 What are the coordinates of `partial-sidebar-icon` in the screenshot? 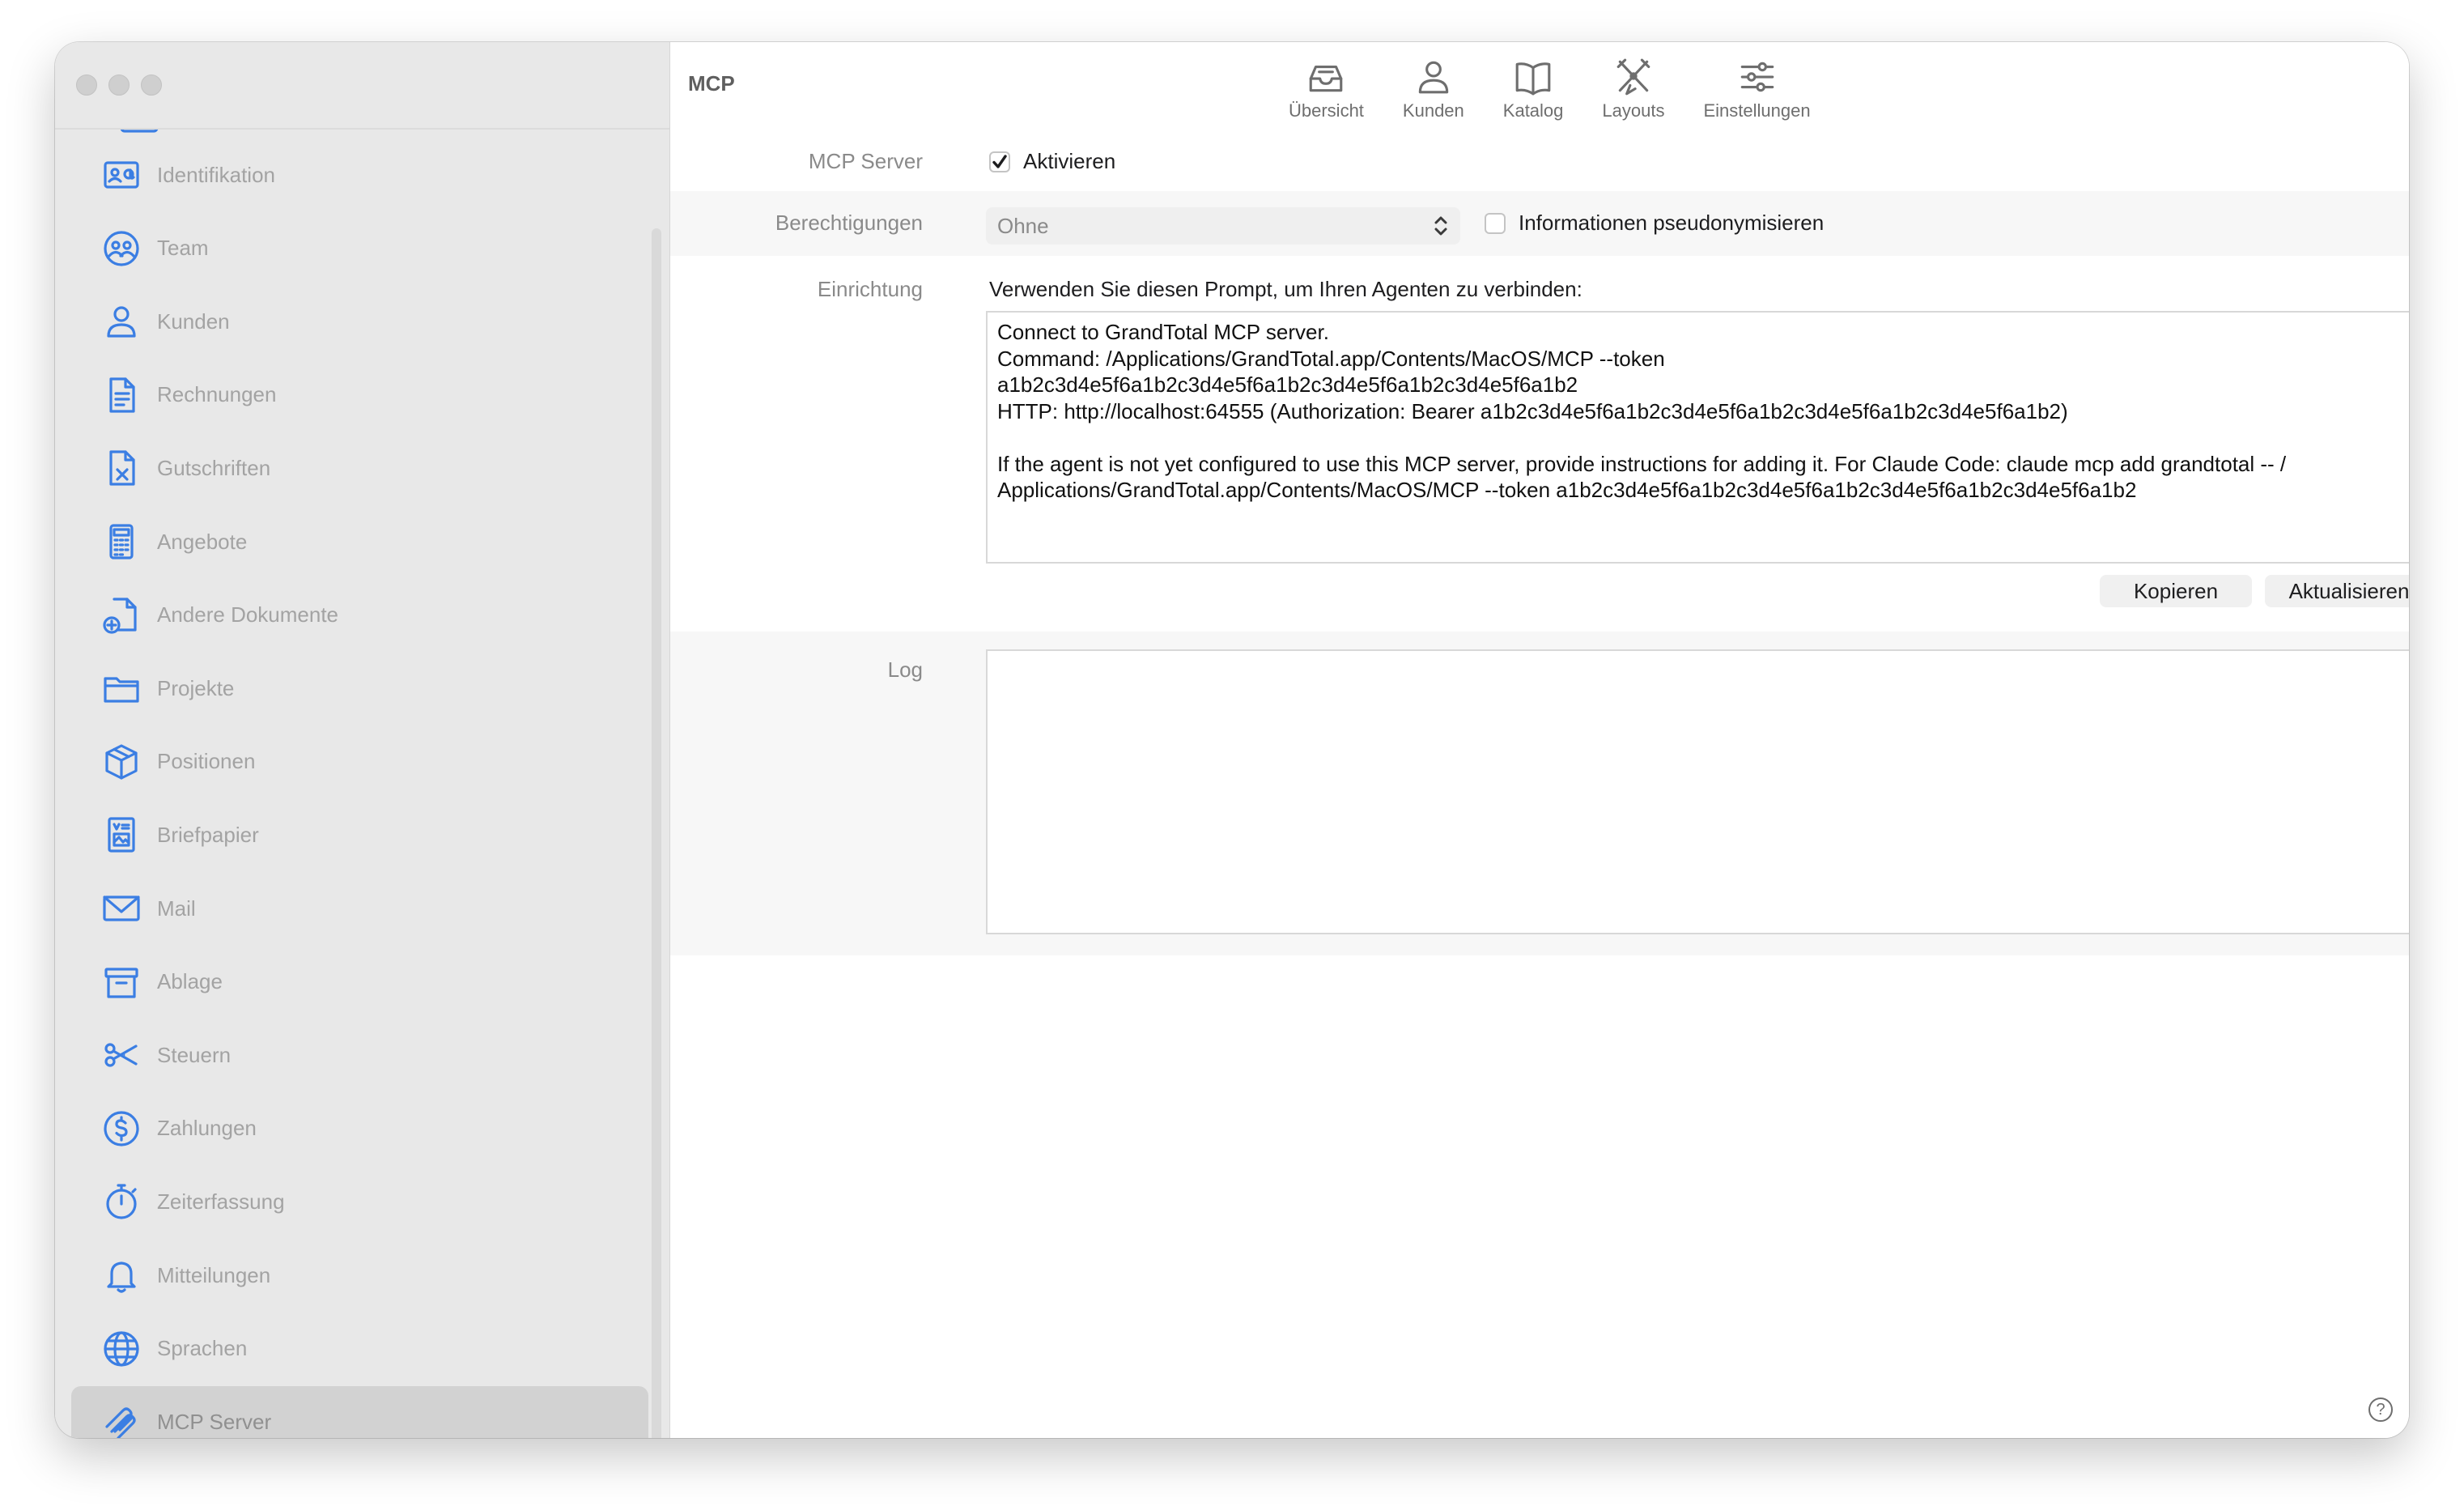 It's located at (139, 131).